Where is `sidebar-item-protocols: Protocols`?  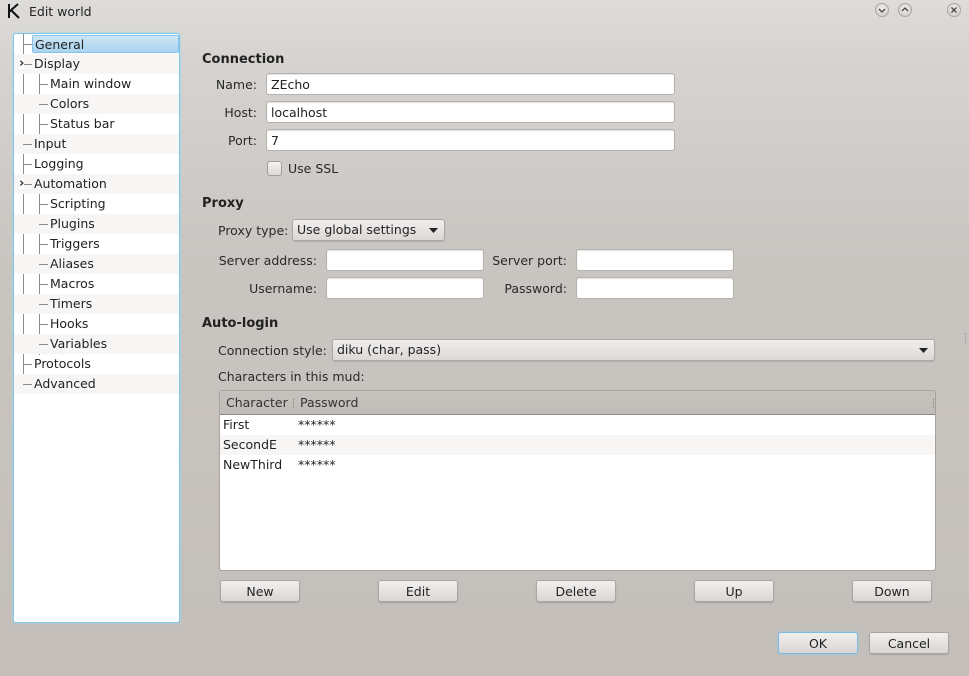 sidebar-item-protocols: Protocols is located at coordinates (96, 364).